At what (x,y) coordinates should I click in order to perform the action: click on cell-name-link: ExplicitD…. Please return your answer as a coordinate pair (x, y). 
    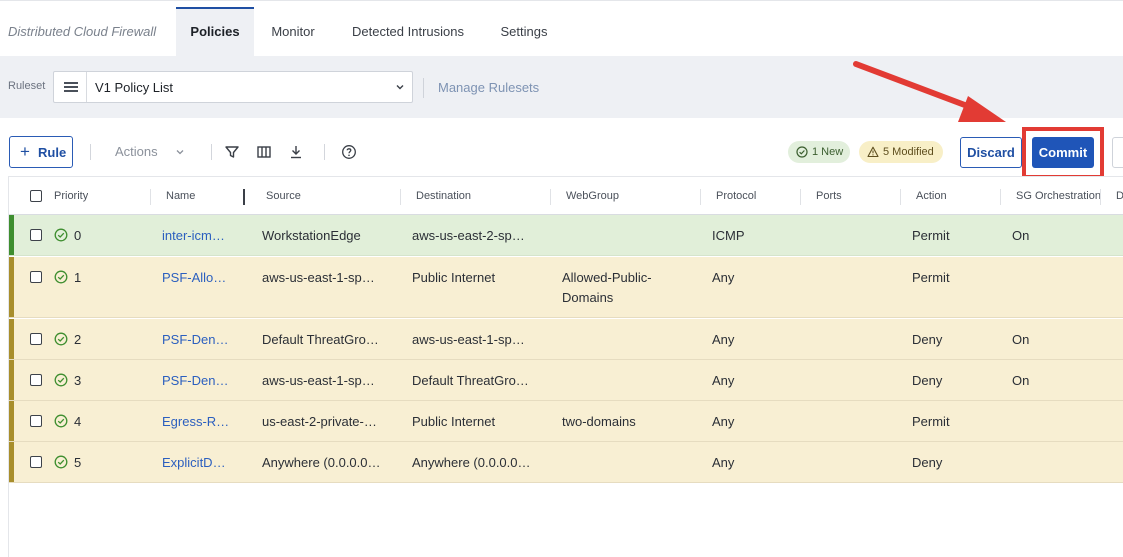
    Looking at the image, I should click on (194, 462).